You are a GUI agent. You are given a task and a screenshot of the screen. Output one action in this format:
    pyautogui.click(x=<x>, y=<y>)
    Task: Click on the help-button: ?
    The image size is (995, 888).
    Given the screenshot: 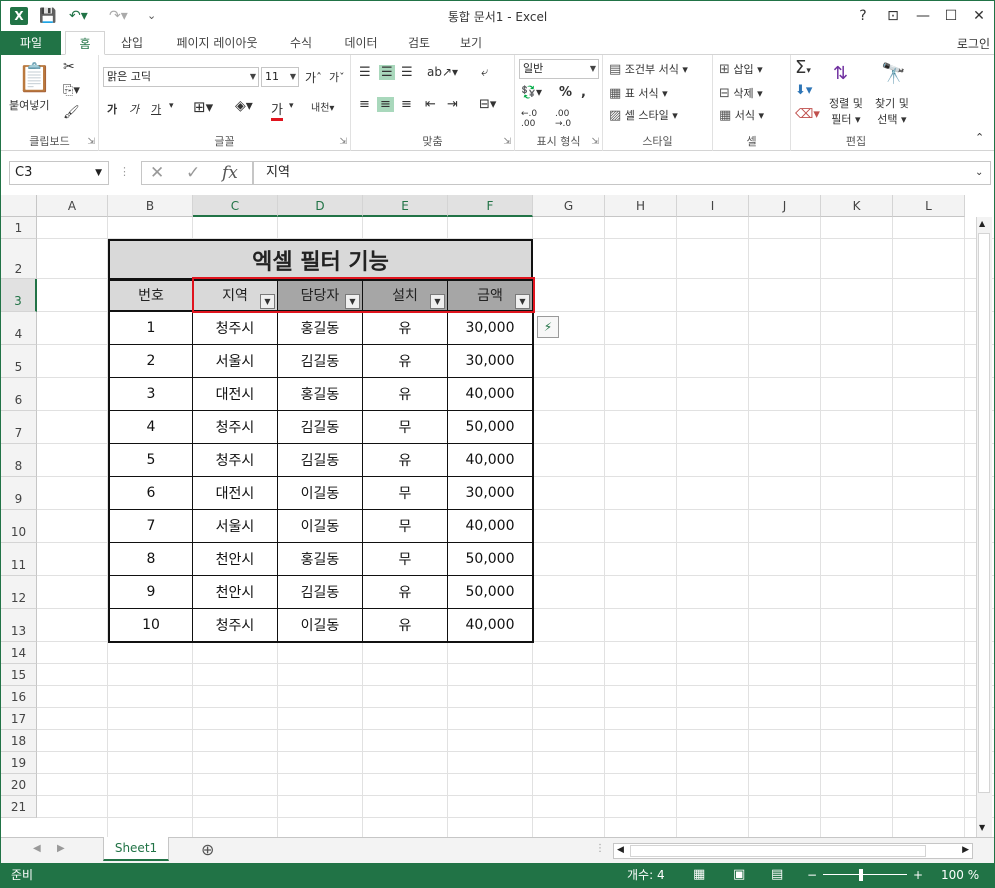 What is the action you would take?
    pyautogui.click(x=863, y=16)
    